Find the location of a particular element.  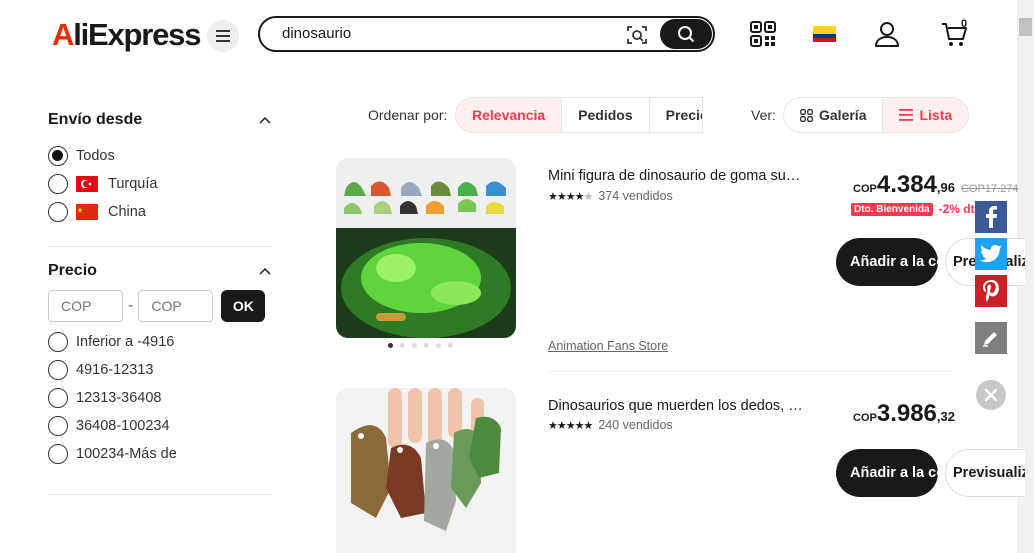

qr-code-icon is located at coordinates (763, 34).